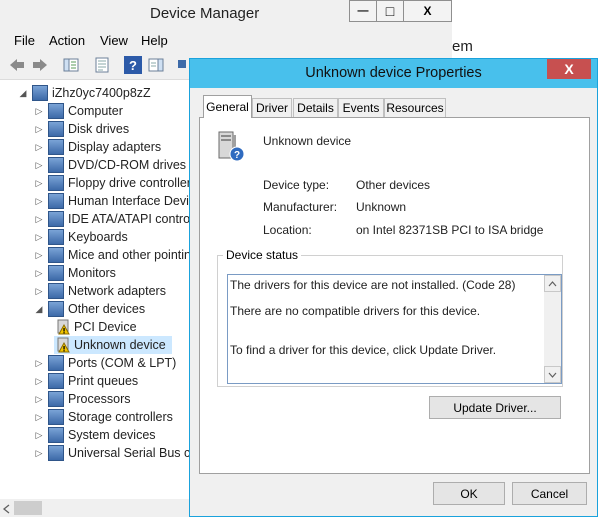  What do you see at coordinates (569, 69) in the screenshot?
I see `dialog-close-button: X` at bounding box center [569, 69].